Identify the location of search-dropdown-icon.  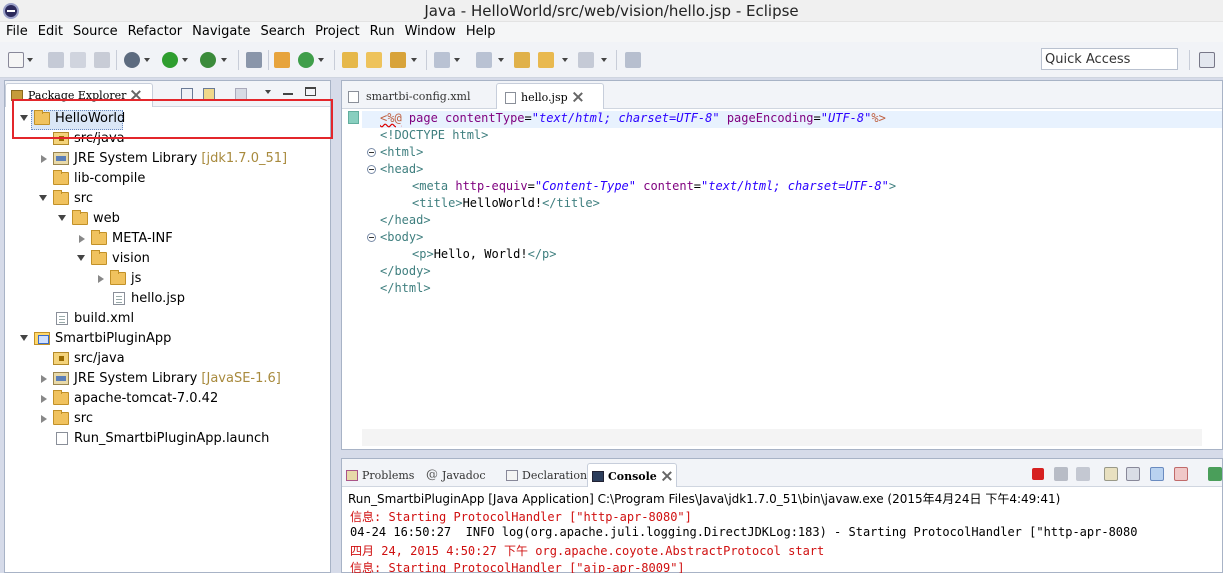
(414, 60).